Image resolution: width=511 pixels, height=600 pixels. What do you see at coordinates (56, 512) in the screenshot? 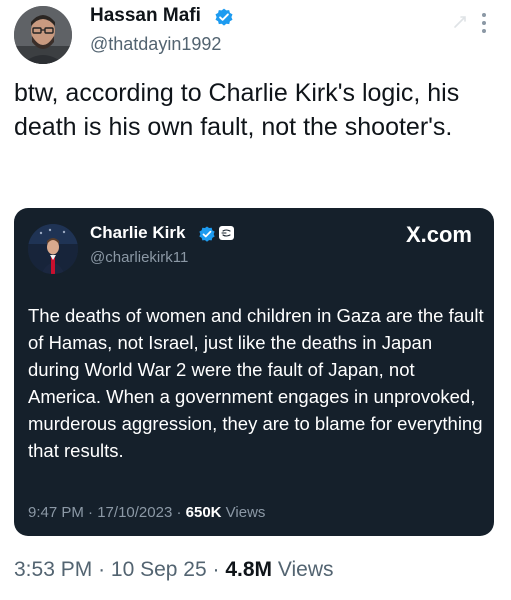
I see `quoted-time: 9:47 PM` at bounding box center [56, 512].